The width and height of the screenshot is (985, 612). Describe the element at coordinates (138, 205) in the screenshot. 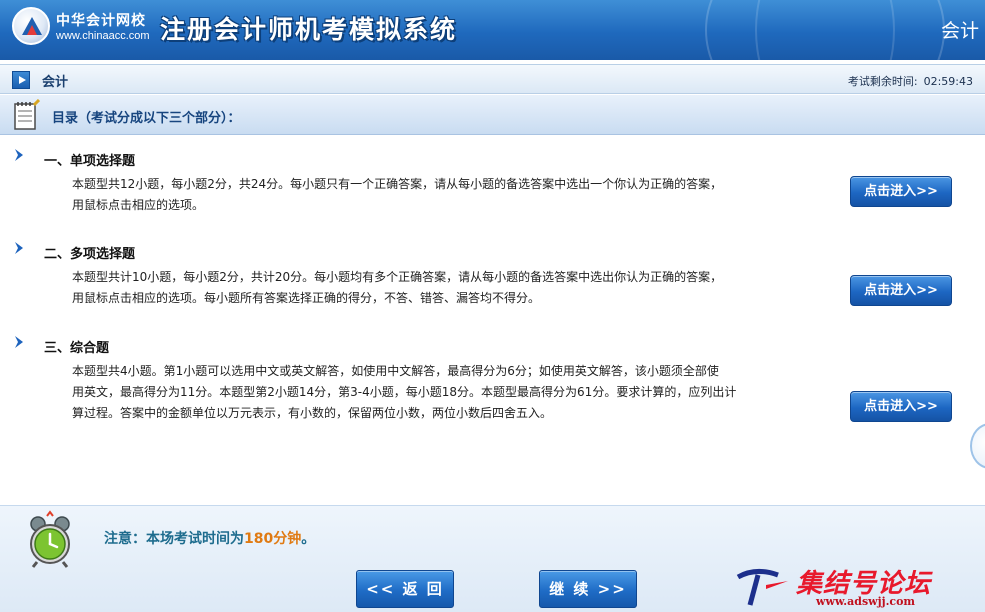

I see `description-line: 用鼠标点击相应的选项。` at that location.